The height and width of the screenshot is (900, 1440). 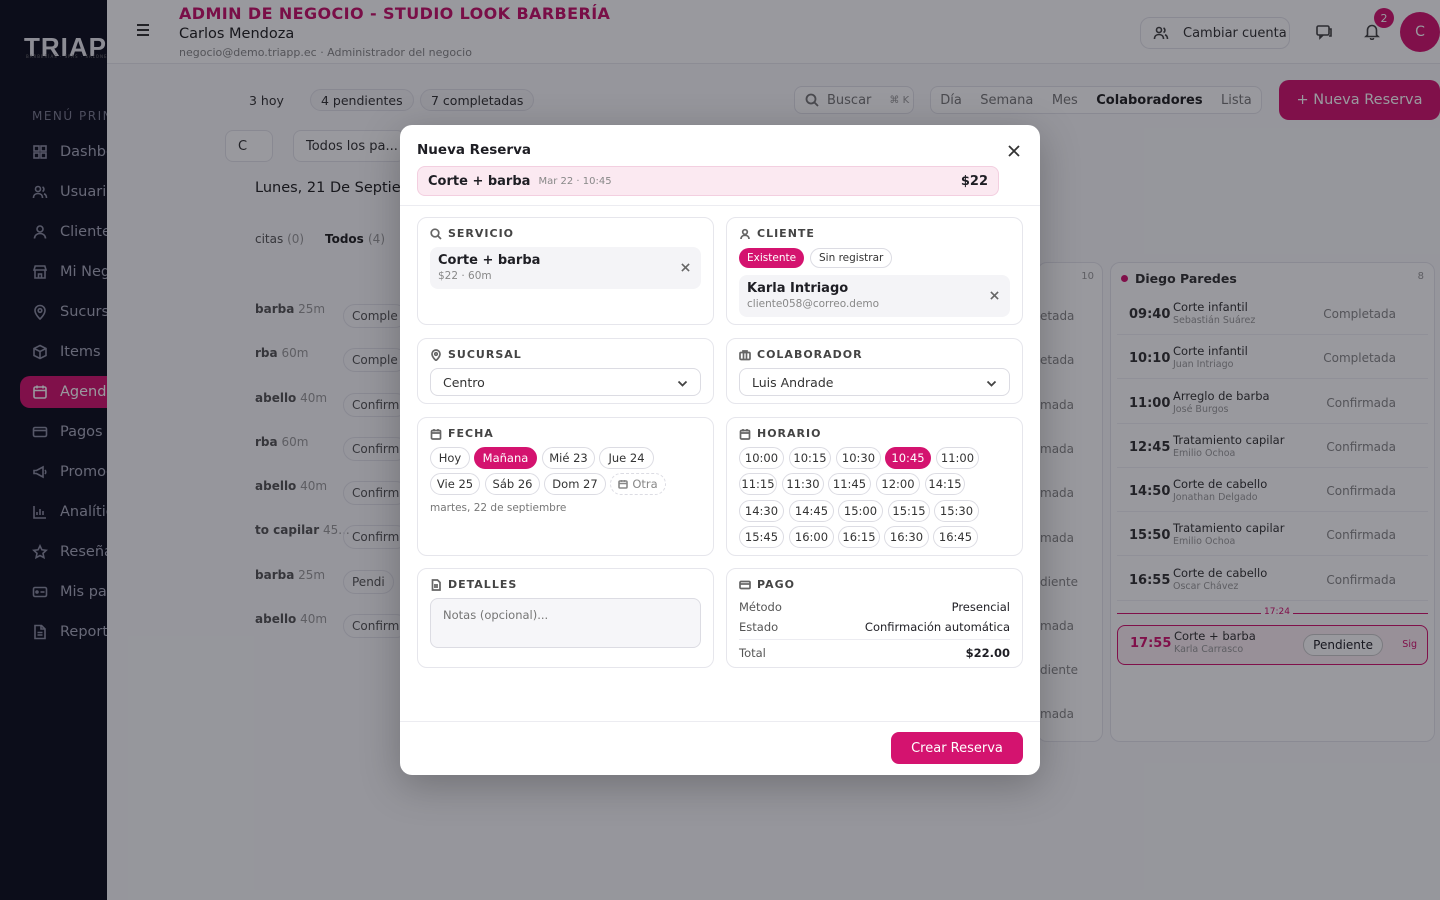 What do you see at coordinates (945, 484) in the screenshot?
I see `time-slot: 14:15` at bounding box center [945, 484].